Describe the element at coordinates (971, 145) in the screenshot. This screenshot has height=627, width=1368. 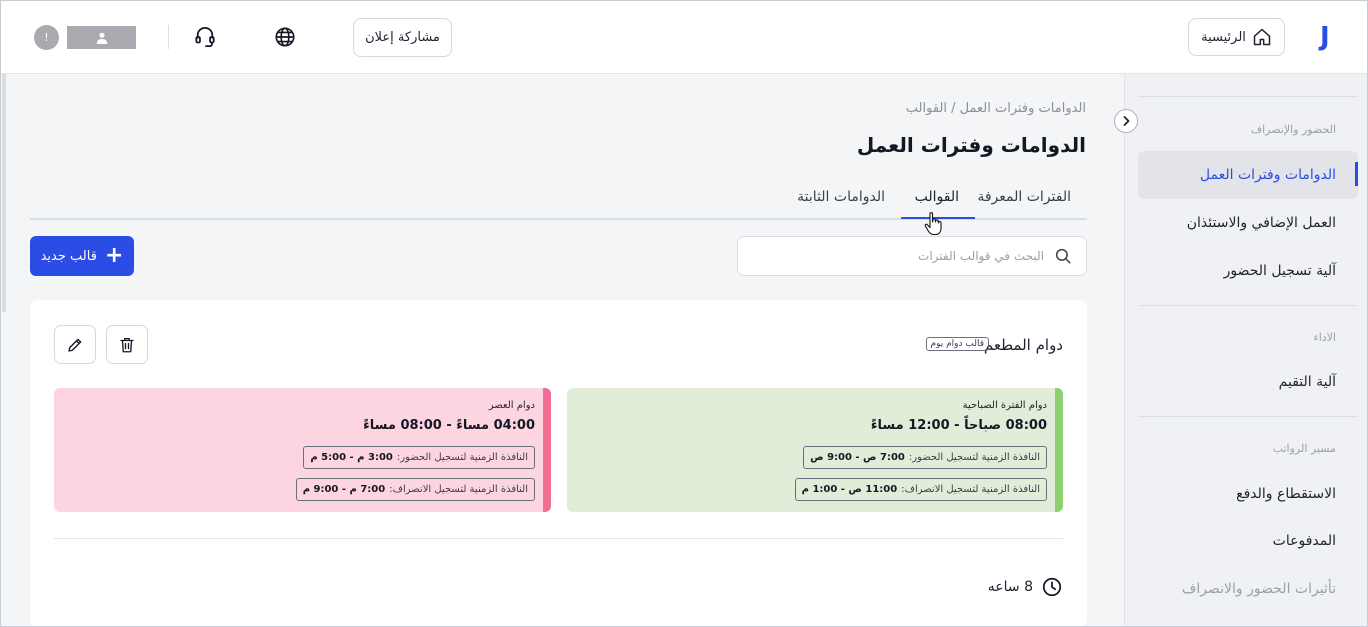
I see `page-title: الدوامات وفترات العمل` at that location.